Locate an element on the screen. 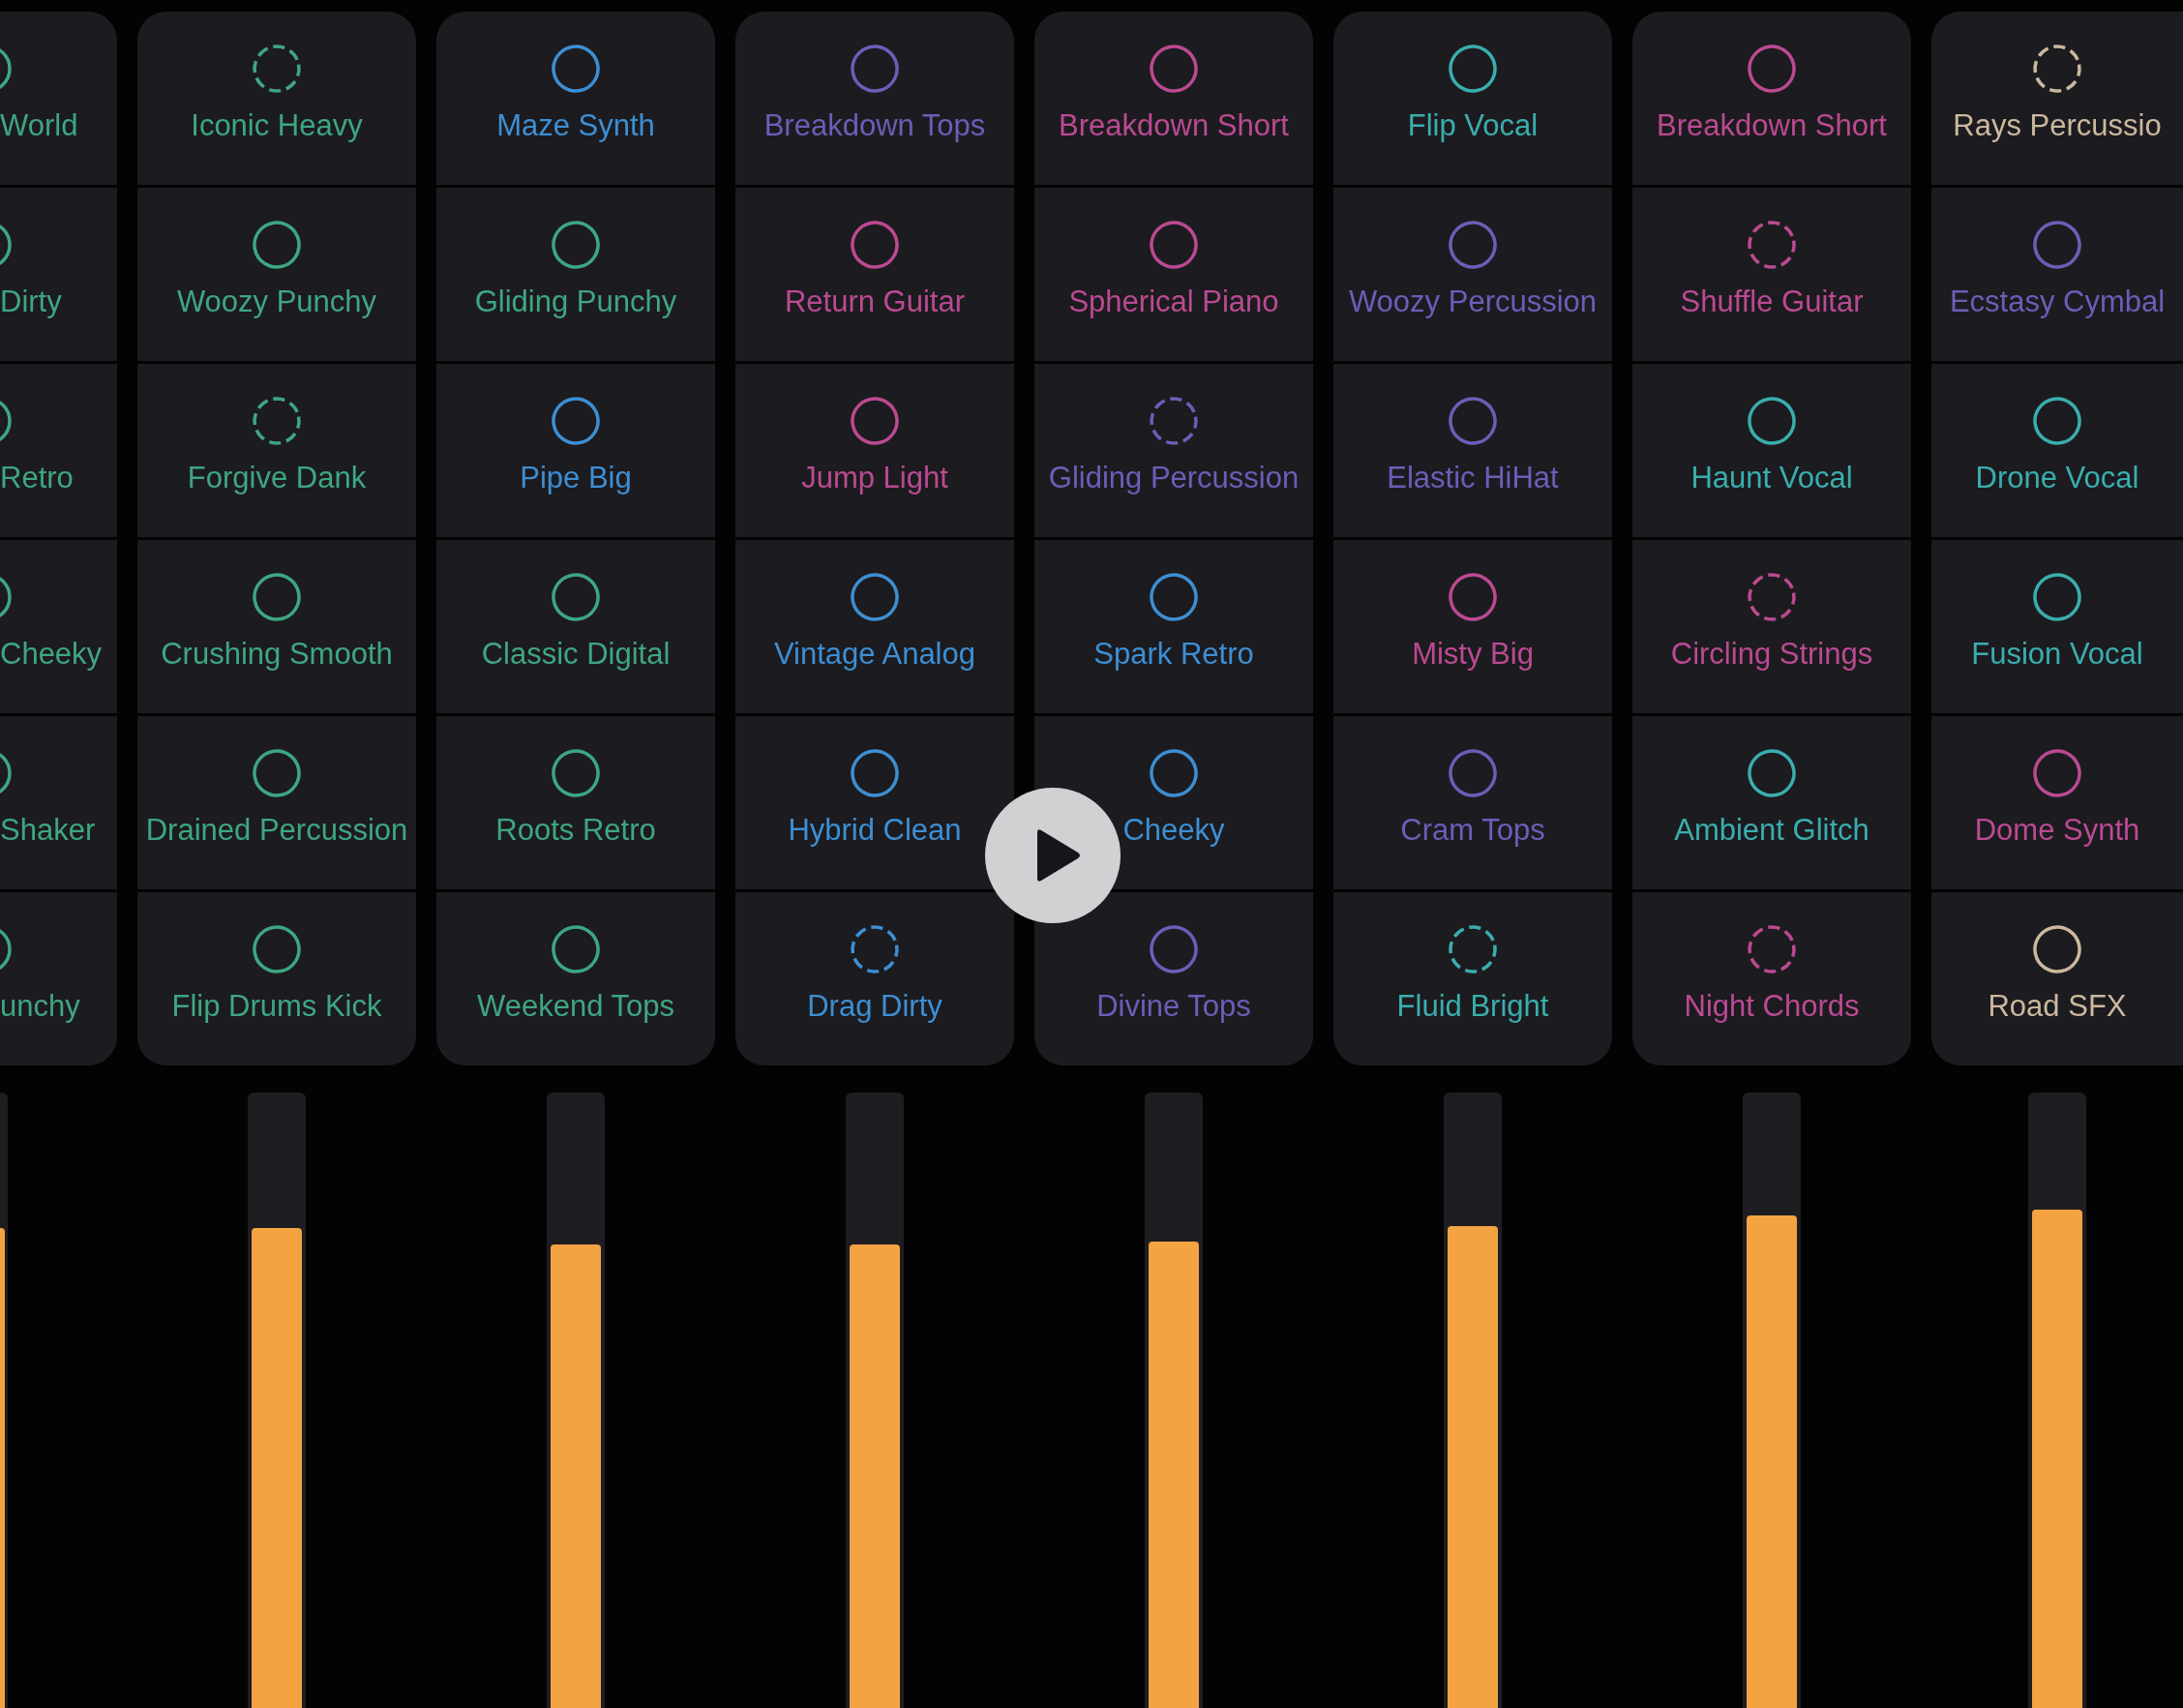 The height and width of the screenshot is (1708, 2183). loop-cell: Dirty is located at coordinates (58, 275).